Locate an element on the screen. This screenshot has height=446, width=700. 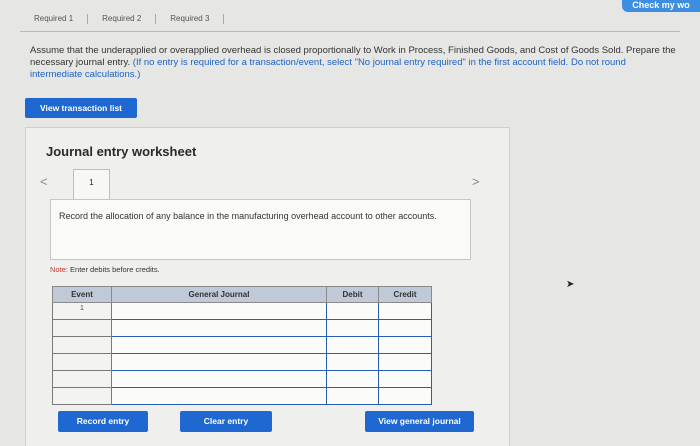
tab-required-3: Required 3 is located at coordinates (190, 19).